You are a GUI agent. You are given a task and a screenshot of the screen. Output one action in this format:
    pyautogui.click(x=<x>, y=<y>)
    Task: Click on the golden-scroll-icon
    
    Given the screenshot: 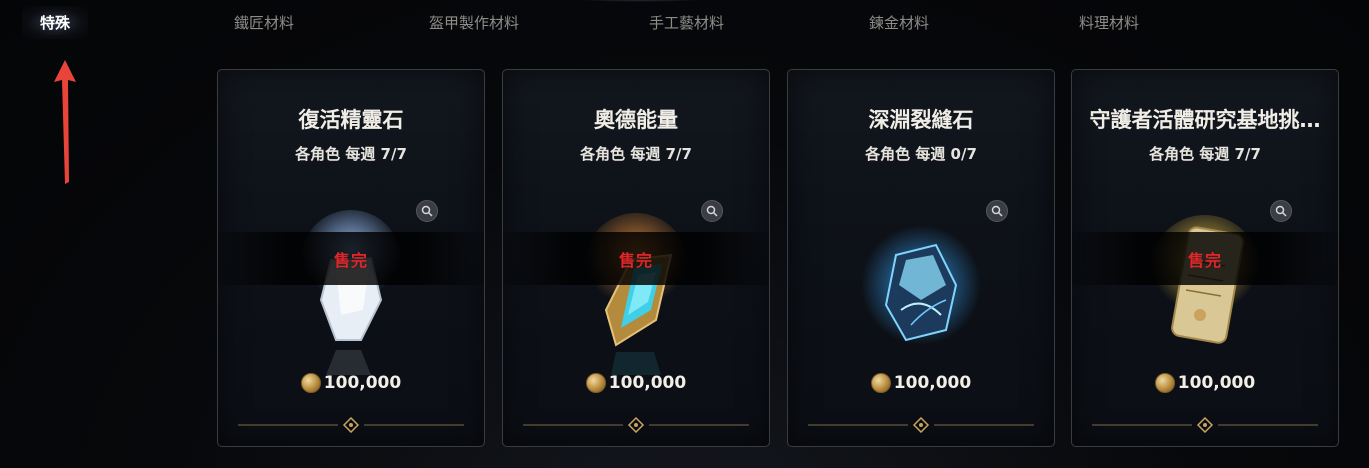 What is the action you would take?
    pyautogui.click(x=1205, y=279)
    